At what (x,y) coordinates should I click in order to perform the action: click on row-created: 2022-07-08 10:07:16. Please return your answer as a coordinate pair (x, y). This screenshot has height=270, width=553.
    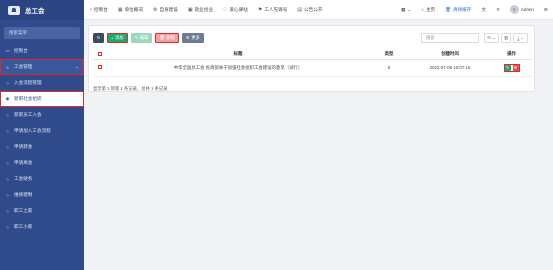
    Looking at the image, I should click on (450, 68).